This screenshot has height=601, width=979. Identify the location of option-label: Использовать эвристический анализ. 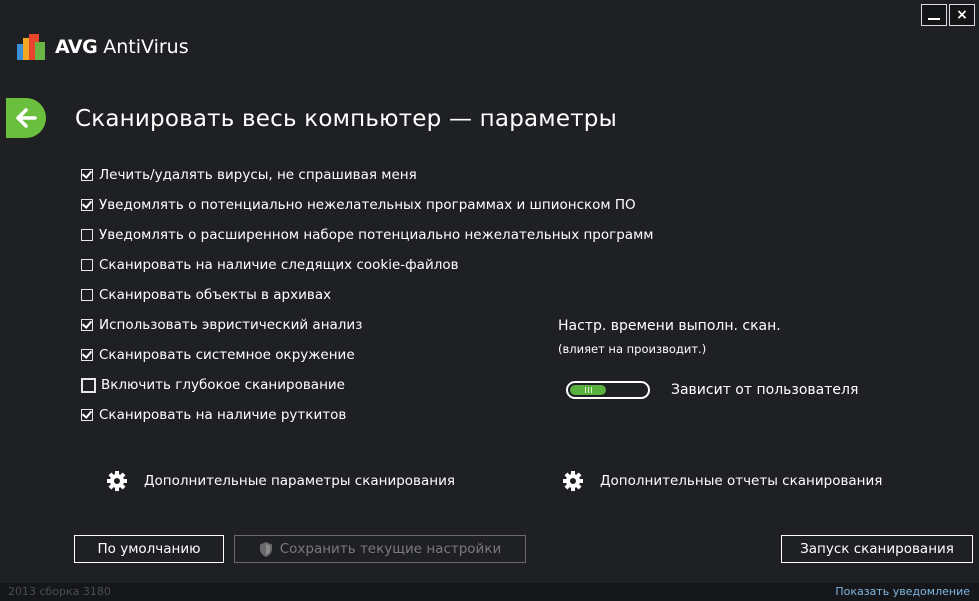
(231, 325).